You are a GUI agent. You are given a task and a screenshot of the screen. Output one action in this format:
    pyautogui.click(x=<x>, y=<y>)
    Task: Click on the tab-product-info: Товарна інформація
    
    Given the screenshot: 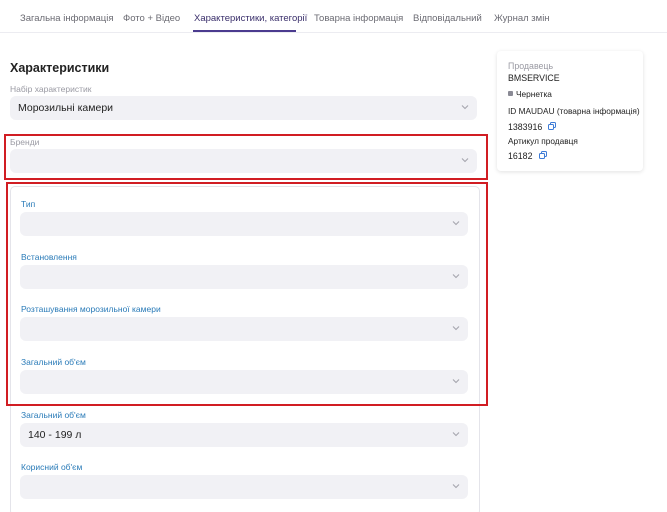 What is the action you would take?
    pyautogui.click(x=358, y=18)
    